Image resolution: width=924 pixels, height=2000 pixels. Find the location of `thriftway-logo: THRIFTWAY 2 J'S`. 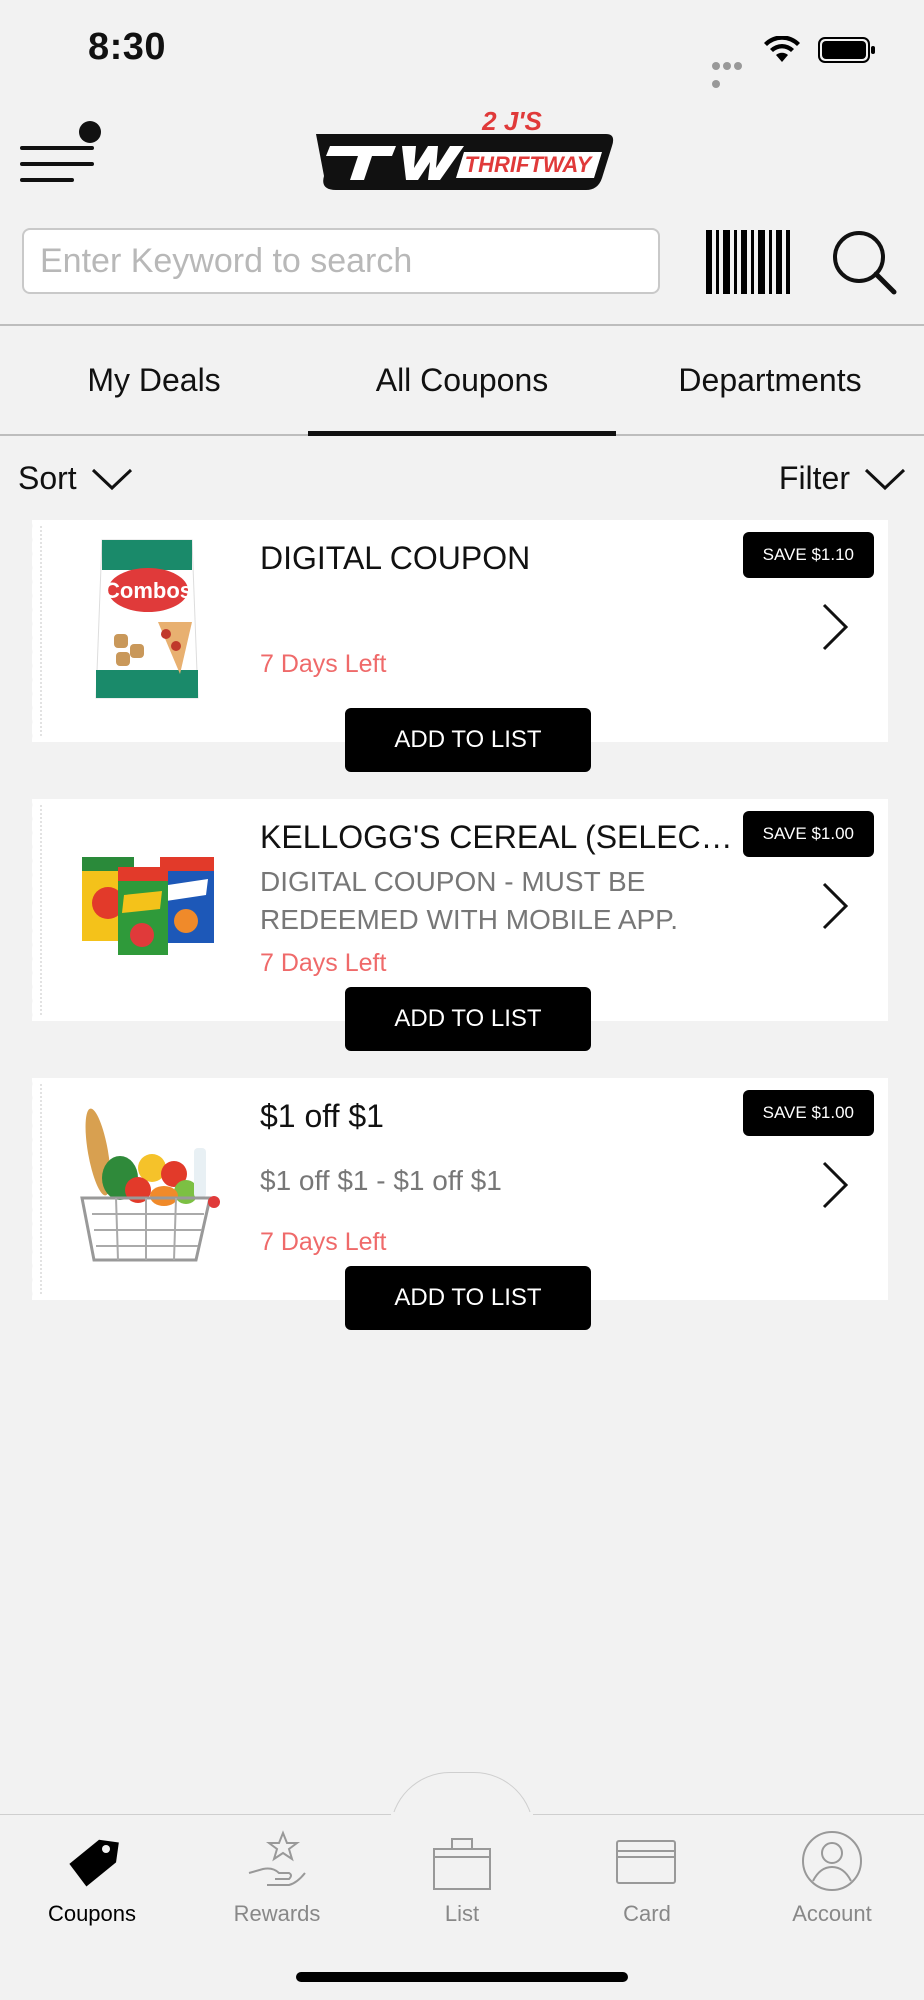

thriftway-logo: THRIFTWAY 2 J'S is located at coordinates (465, 148).